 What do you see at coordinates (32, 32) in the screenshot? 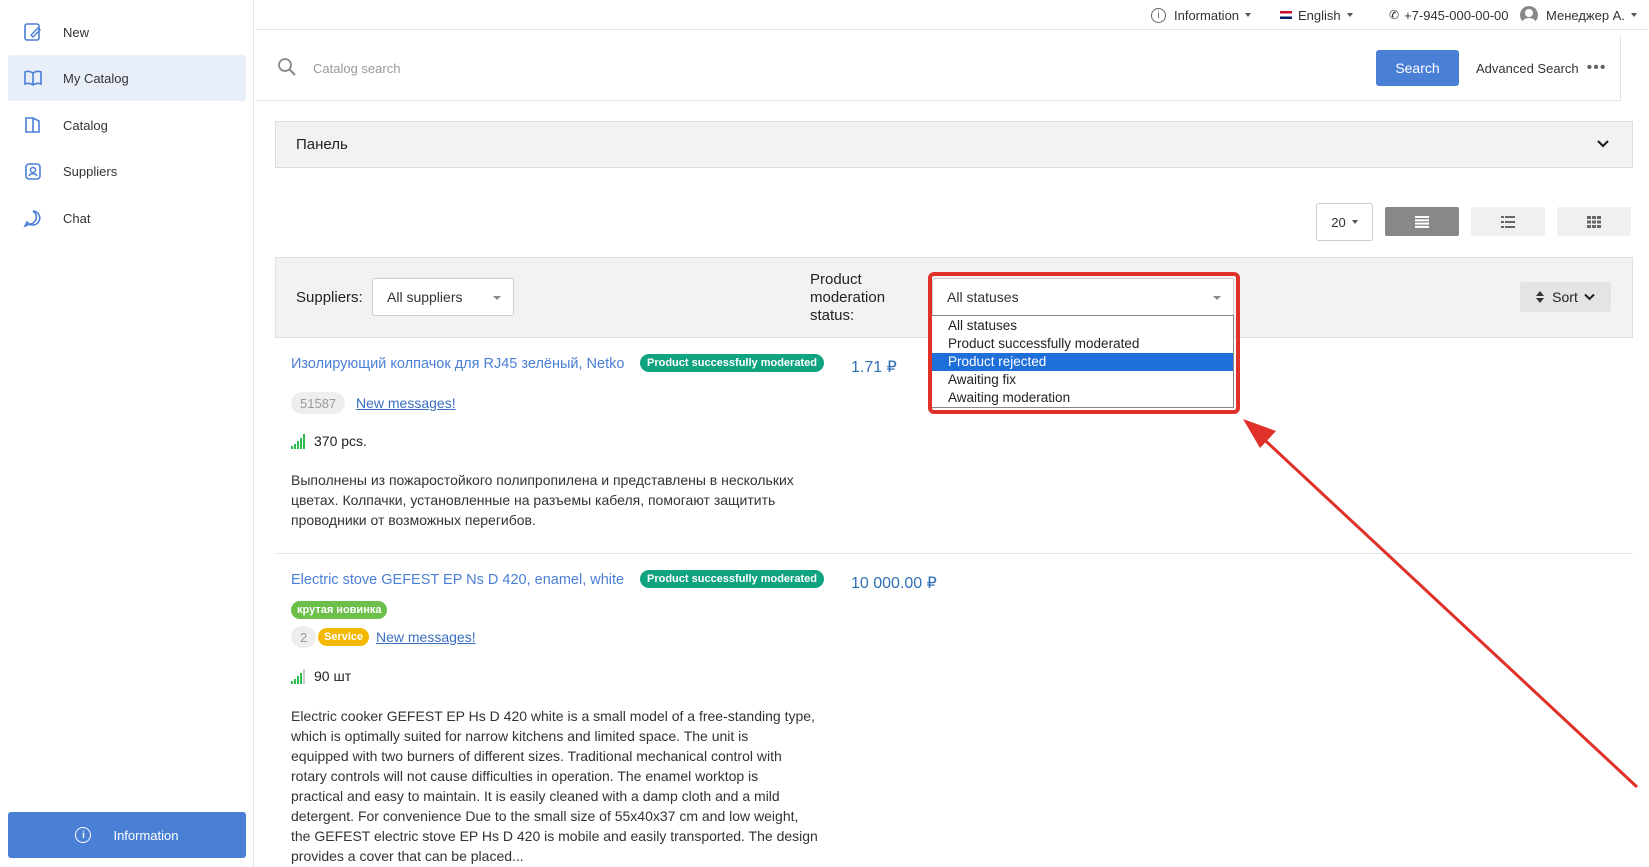
I see `new-icon` at bounding box center [32, 32].